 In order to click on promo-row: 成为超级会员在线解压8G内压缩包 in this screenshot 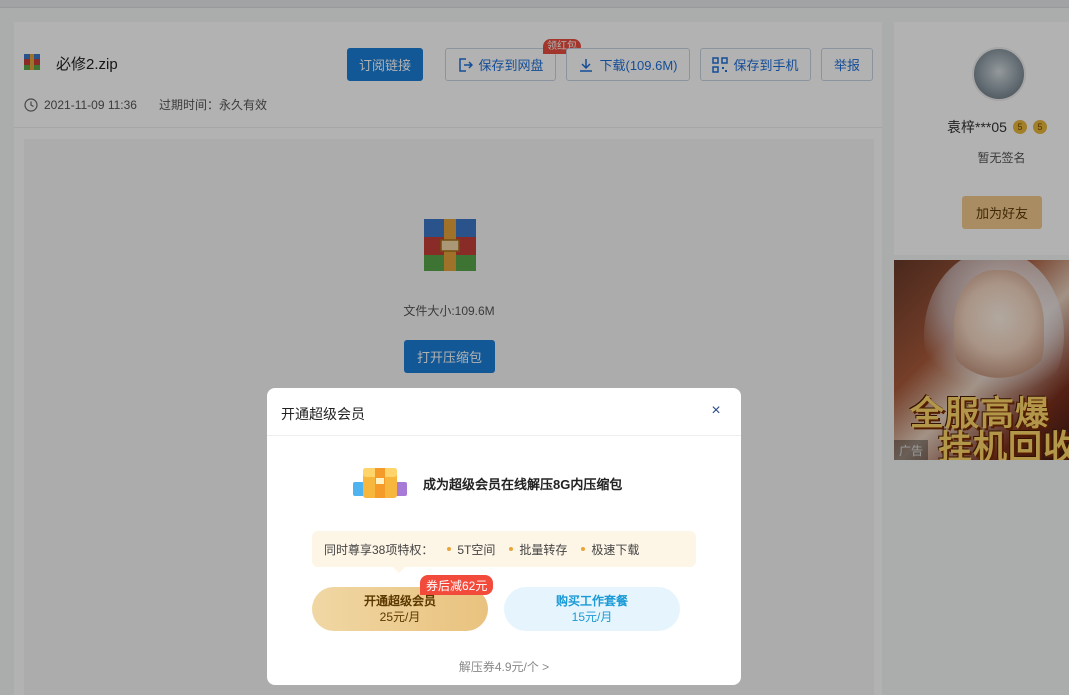, I will do `click(487, 483)`.